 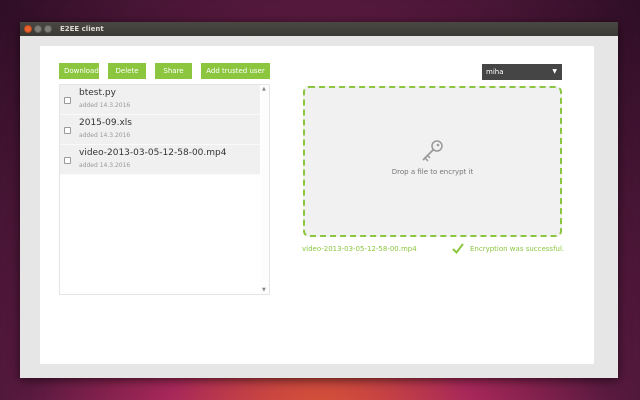 I want to click on scroll-up-arrow-icon: ▲, so click(x=264, y=89).